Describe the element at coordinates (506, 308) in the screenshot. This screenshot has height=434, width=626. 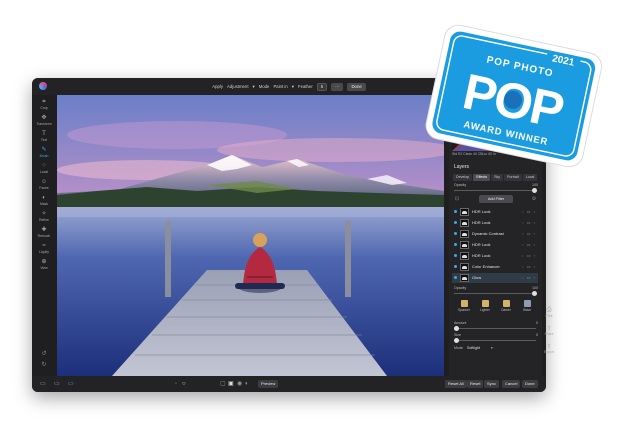
I see `mode-darker-button: Darker` at that location.